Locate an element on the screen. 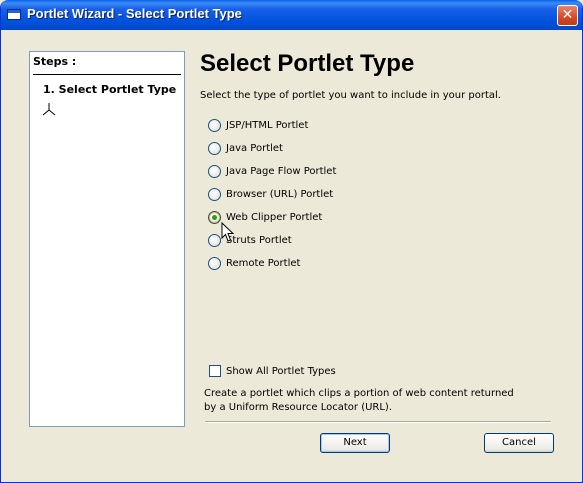 The image size is (583, 483). show-all-checkbox is located at coordinates (215, 371).